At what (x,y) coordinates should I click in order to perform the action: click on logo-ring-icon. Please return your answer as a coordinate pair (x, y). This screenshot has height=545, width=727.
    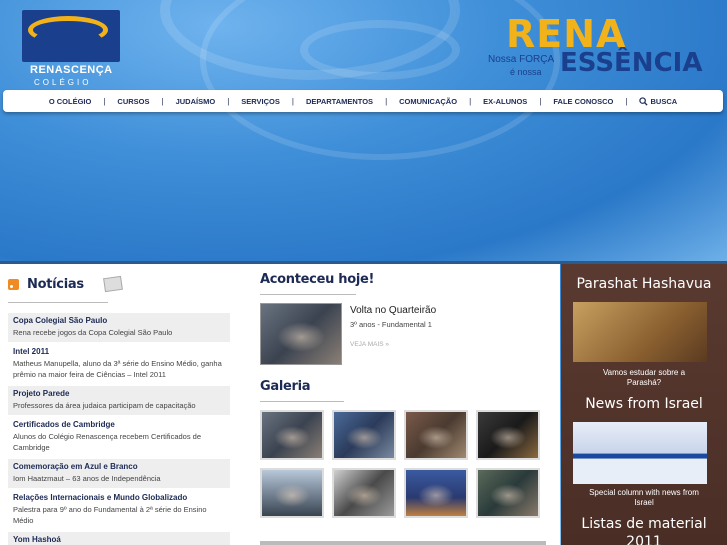
    Looking at the image, I should click on (68, 30).